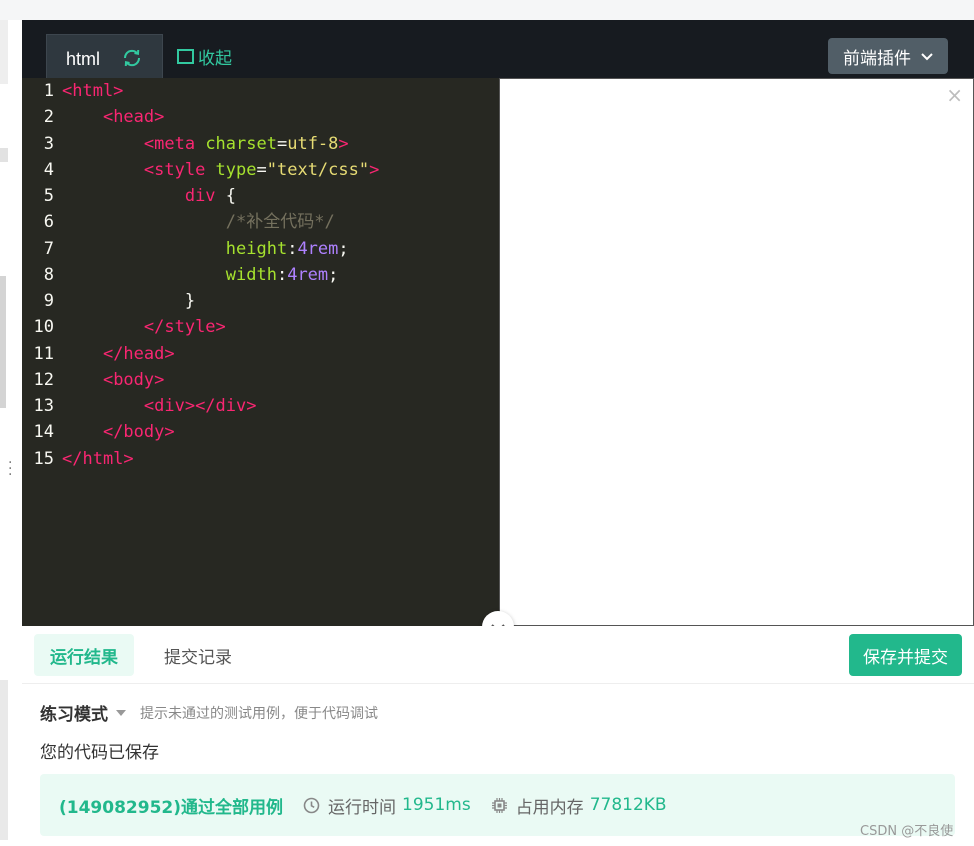  I want to click on code-line: 6 /*补全代码*/, so click(260, 222).